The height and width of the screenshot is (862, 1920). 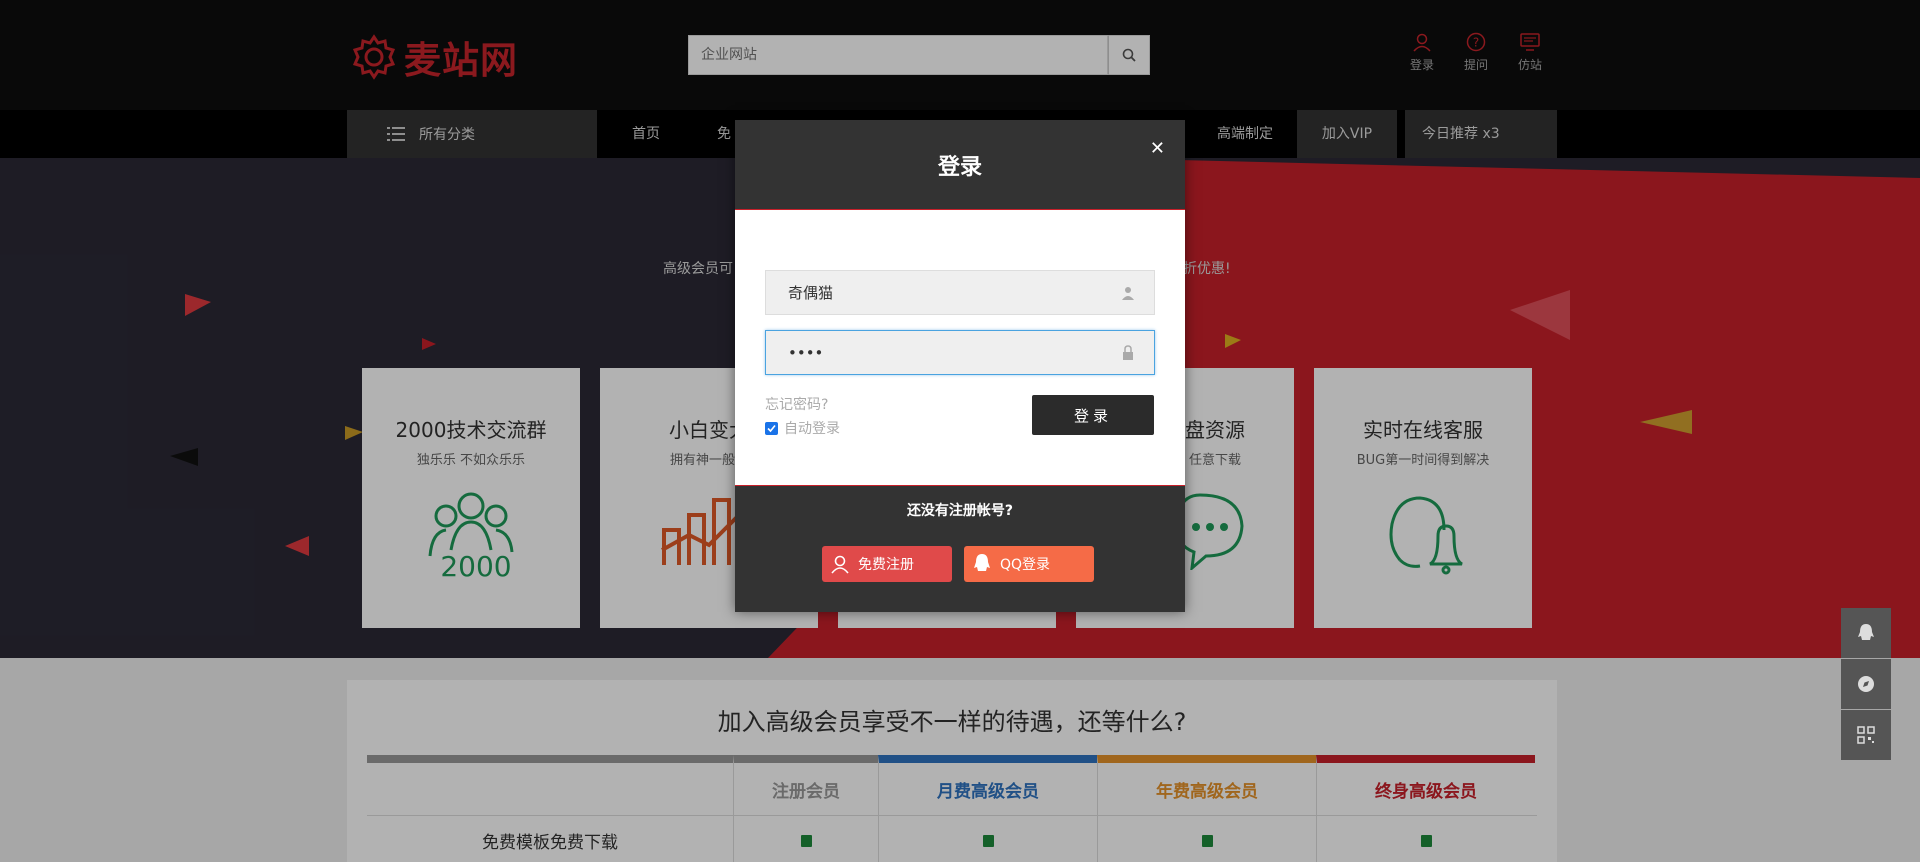 What do you see at coordinates (1093, 415) in the screenshot?
I see `login-submit-button: 登录` at bounding box center [1093, 415].